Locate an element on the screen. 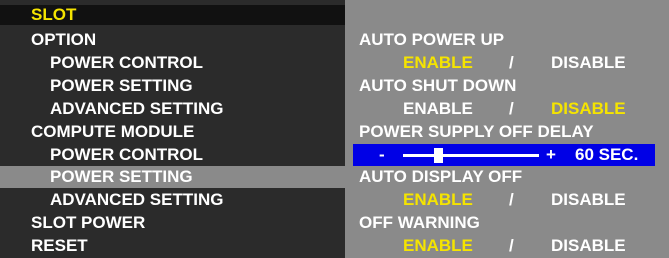 Image resolution: width=669 pixels, height=258 pixels. auto-power-up-enable-option: ENABLE is located at coordinates (438, 63).